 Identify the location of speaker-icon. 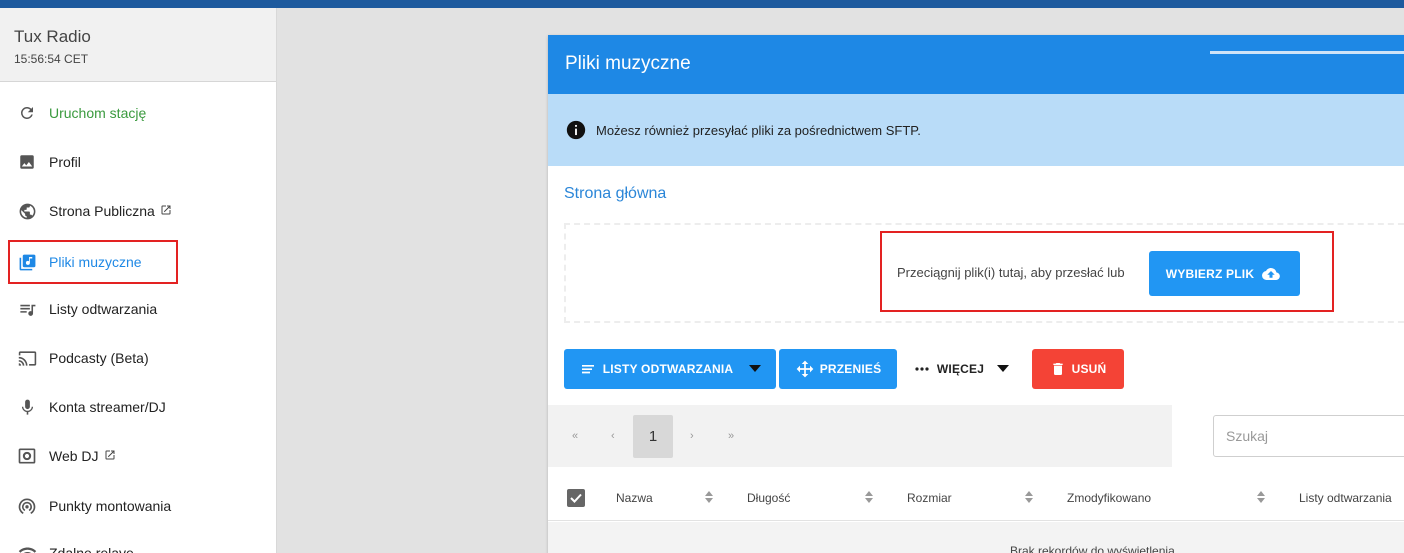
(27, 456).